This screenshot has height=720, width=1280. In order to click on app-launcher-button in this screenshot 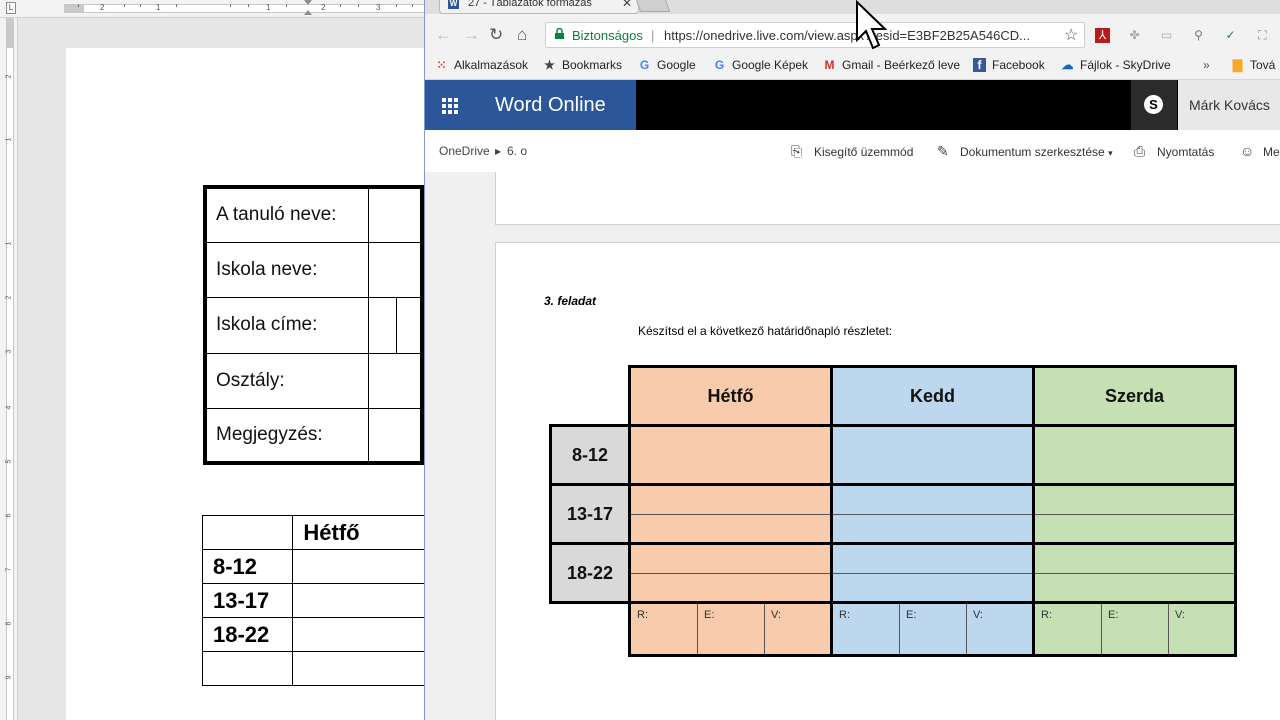, I will do `click(450, 105)`.